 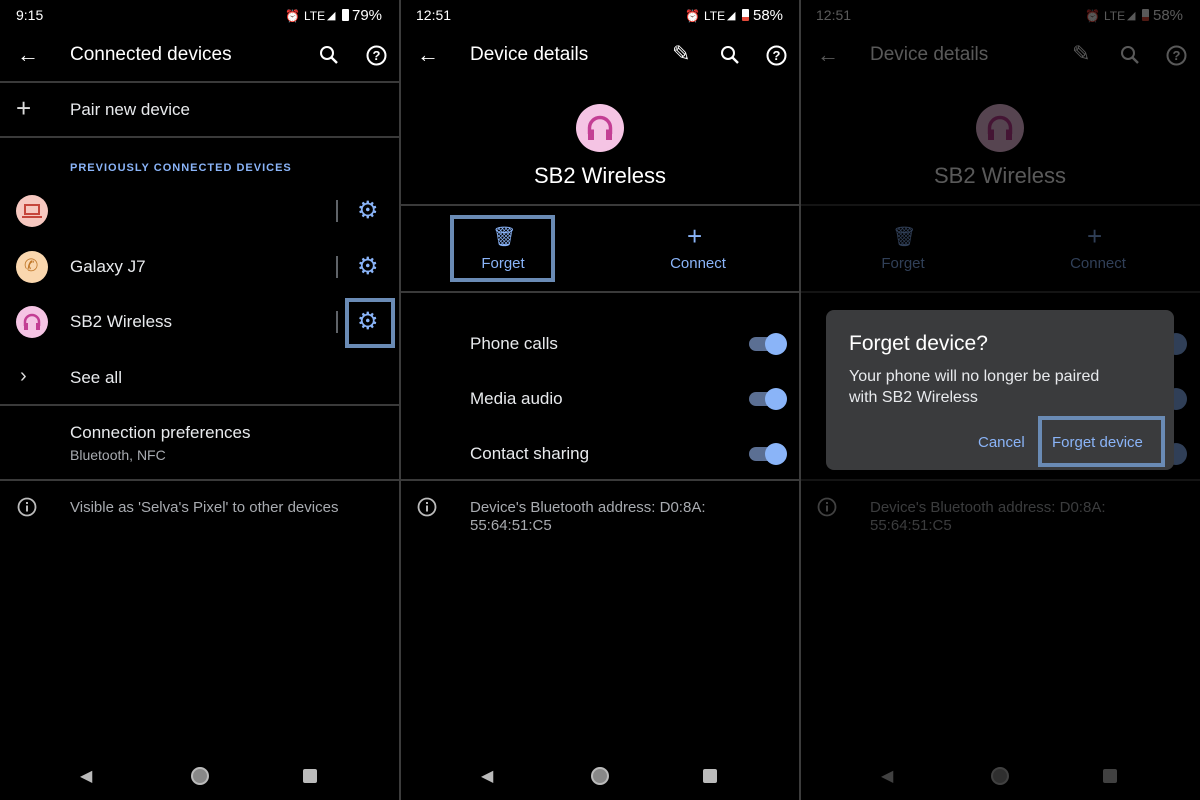 I want to click on toggle-label: Media audio, so click(x=516, y=398).